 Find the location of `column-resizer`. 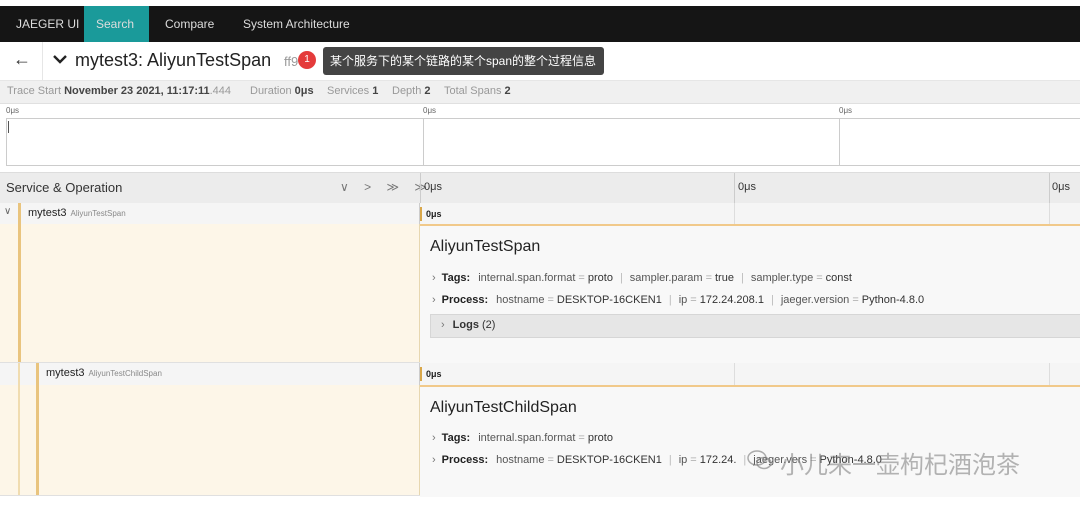

column-resizer is located at coordinates (417, 188).